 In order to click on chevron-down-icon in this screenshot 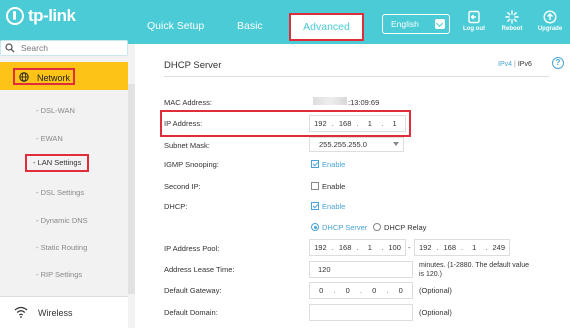, I will do `click(440, 24)`.